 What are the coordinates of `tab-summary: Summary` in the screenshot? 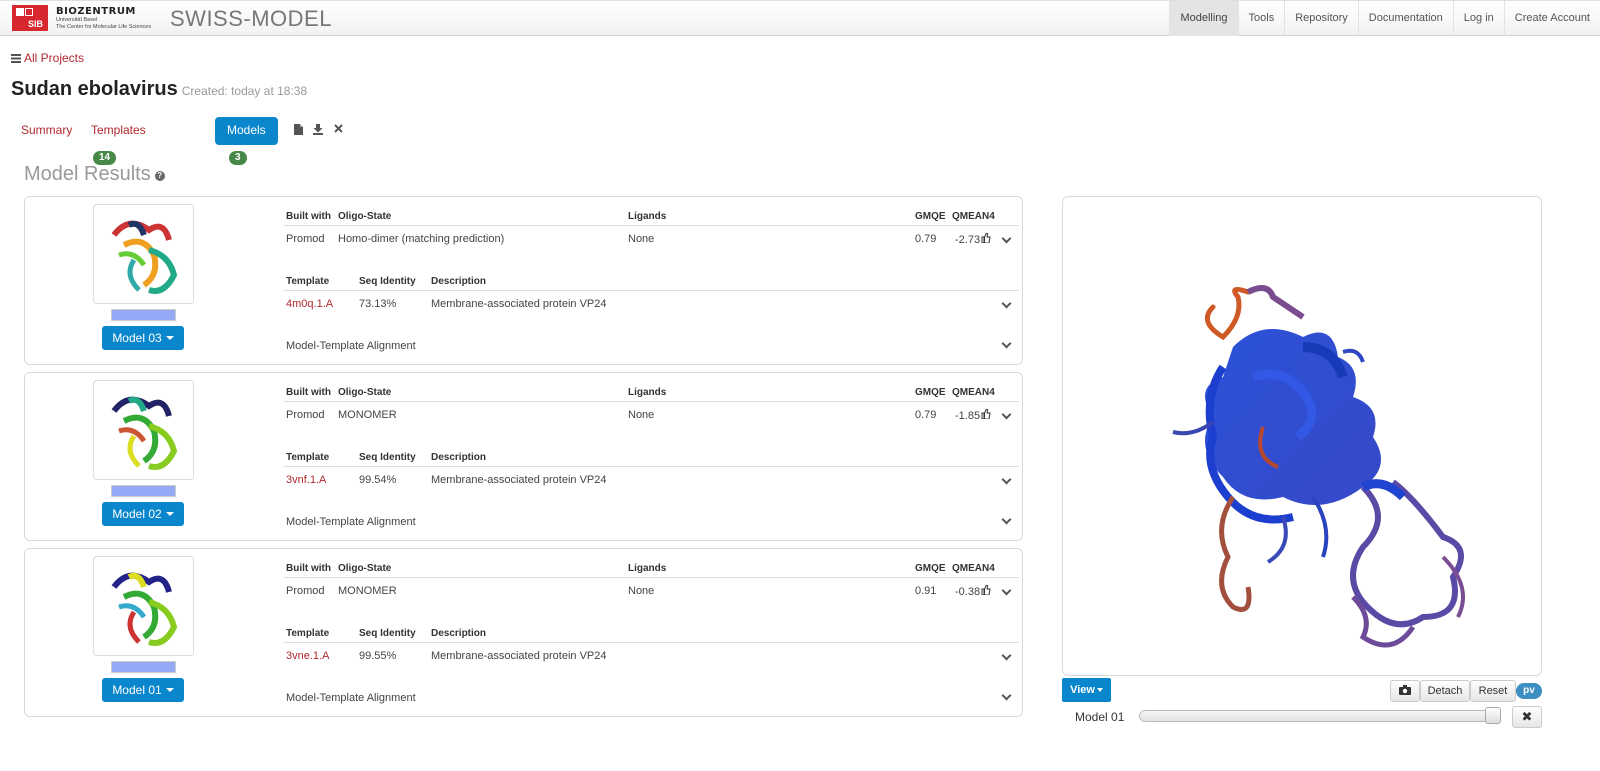 It's located at (46, 131).